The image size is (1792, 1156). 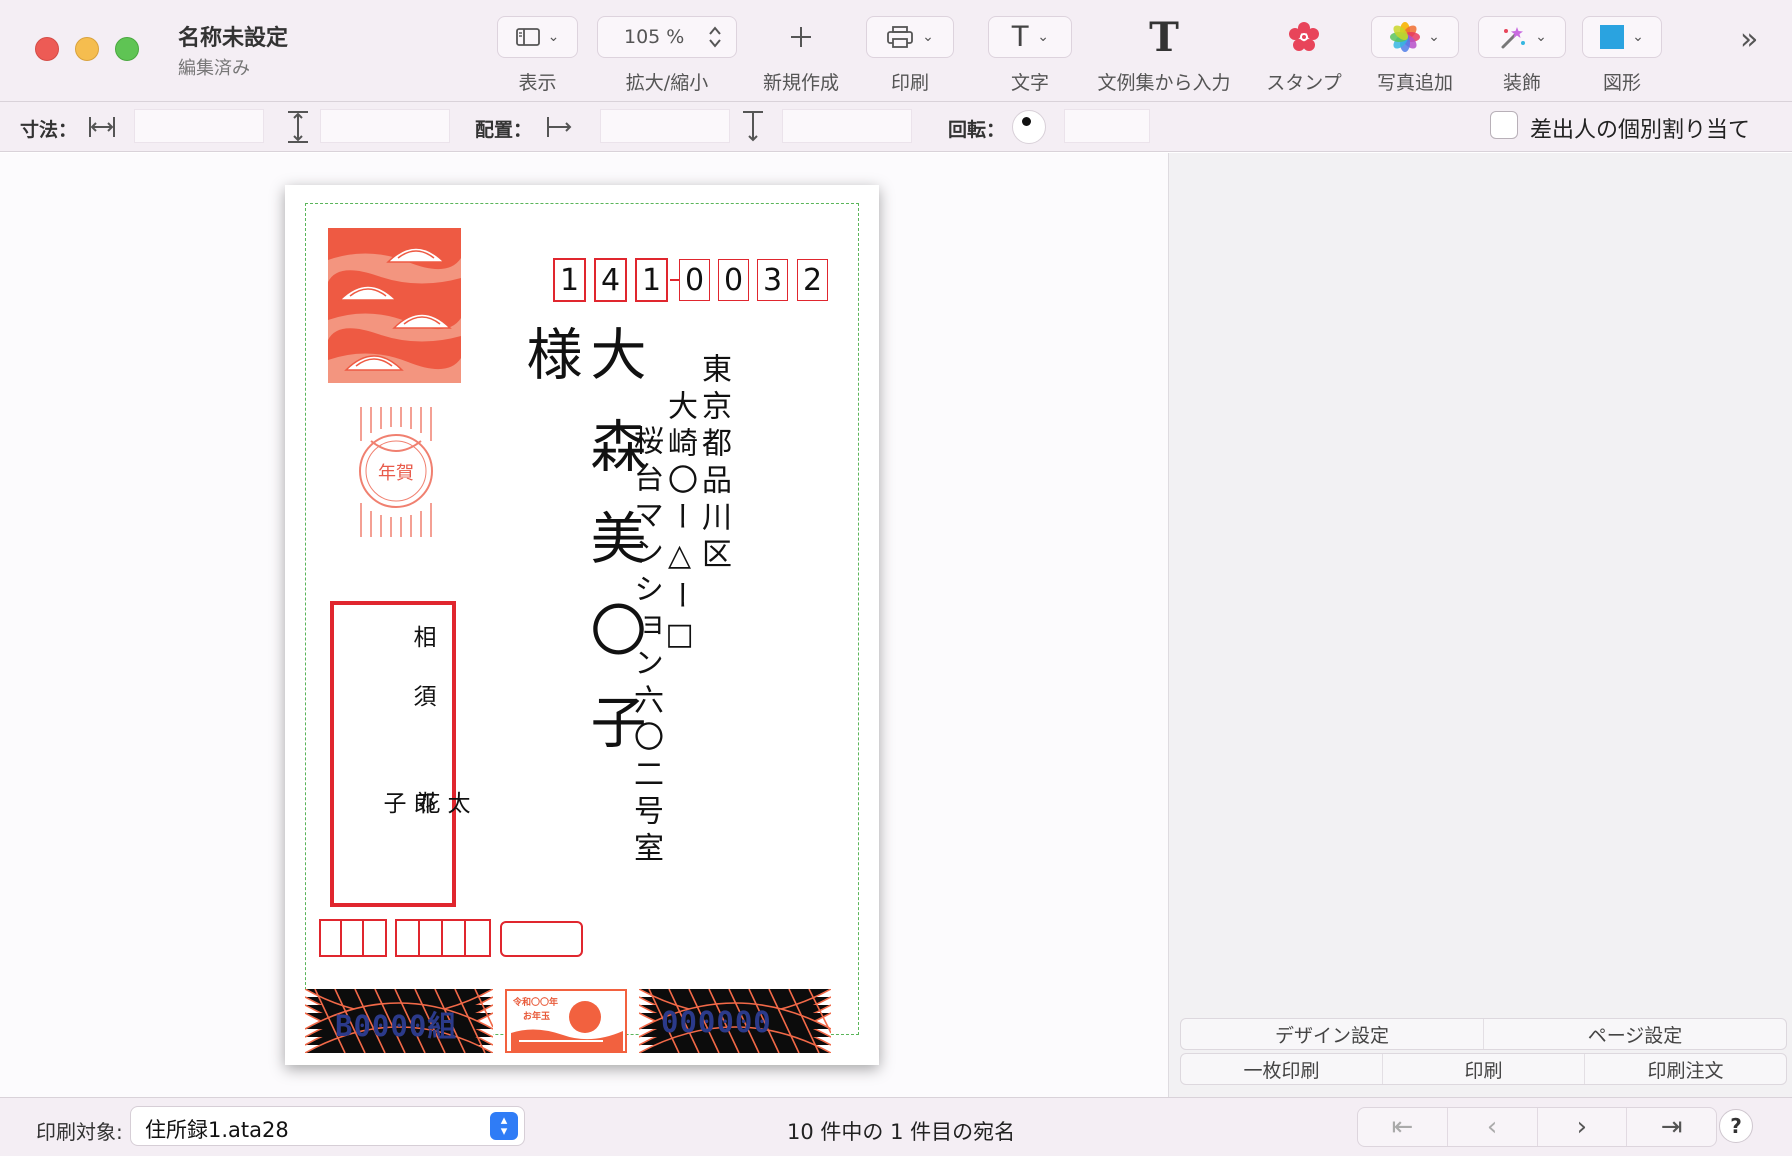 What do you see at coordinates (1304, 37) in the screenshot?
I see `stamp-button` at bounding box center [1304, 37].